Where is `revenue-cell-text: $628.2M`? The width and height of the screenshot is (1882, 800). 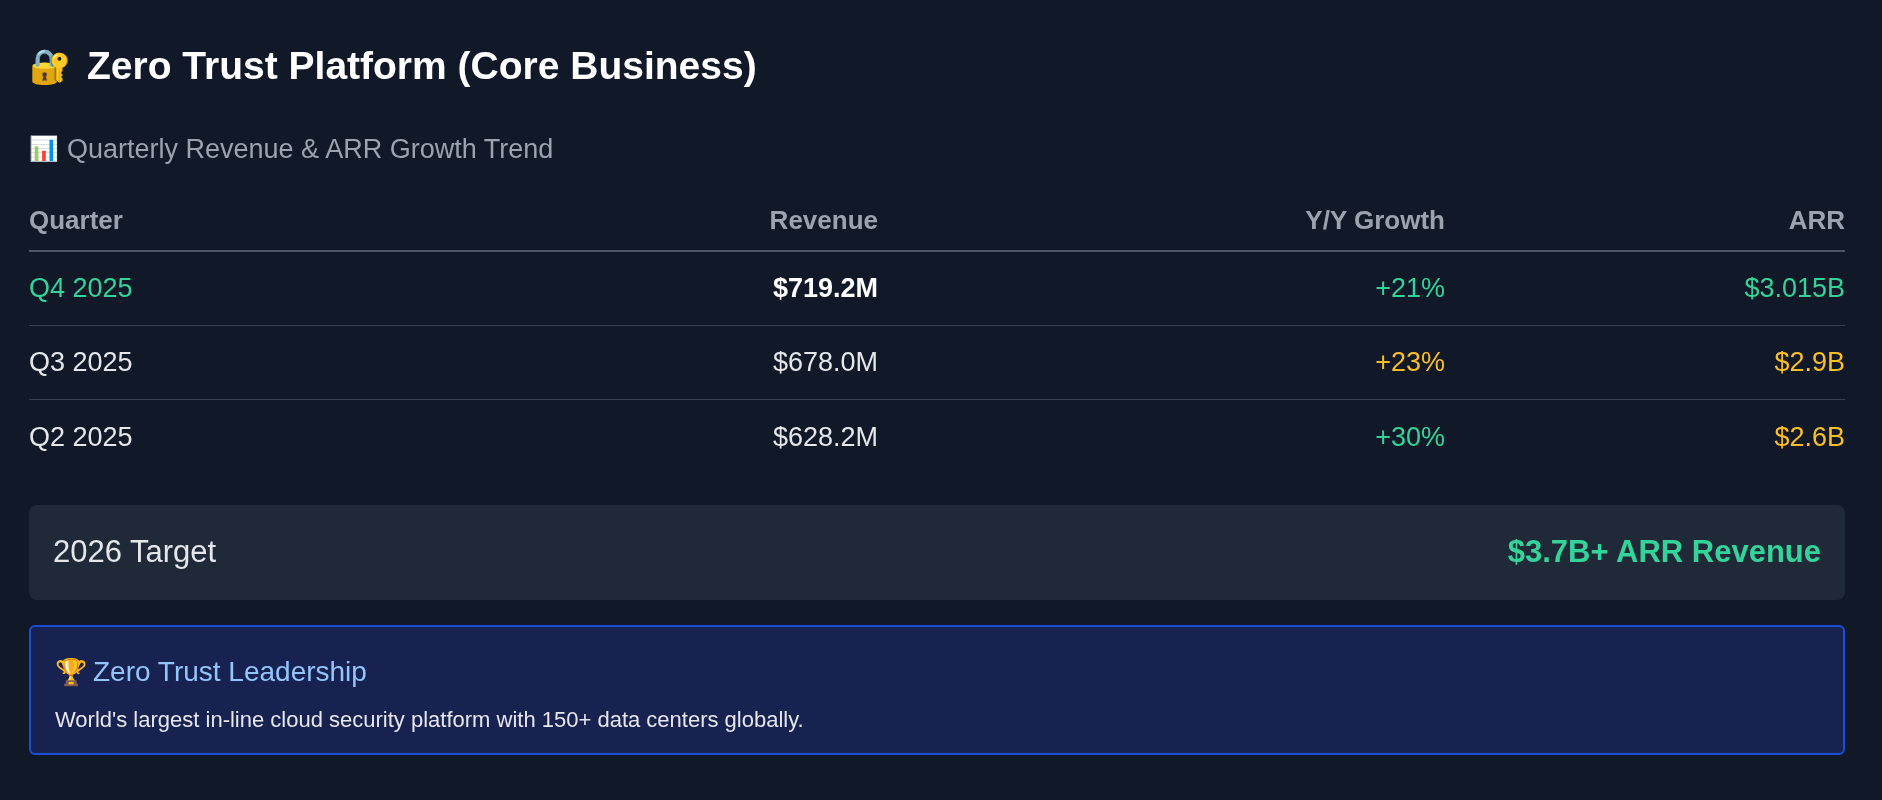
revenue-cell-text: $628.2M is located at coordinates (825, 437).